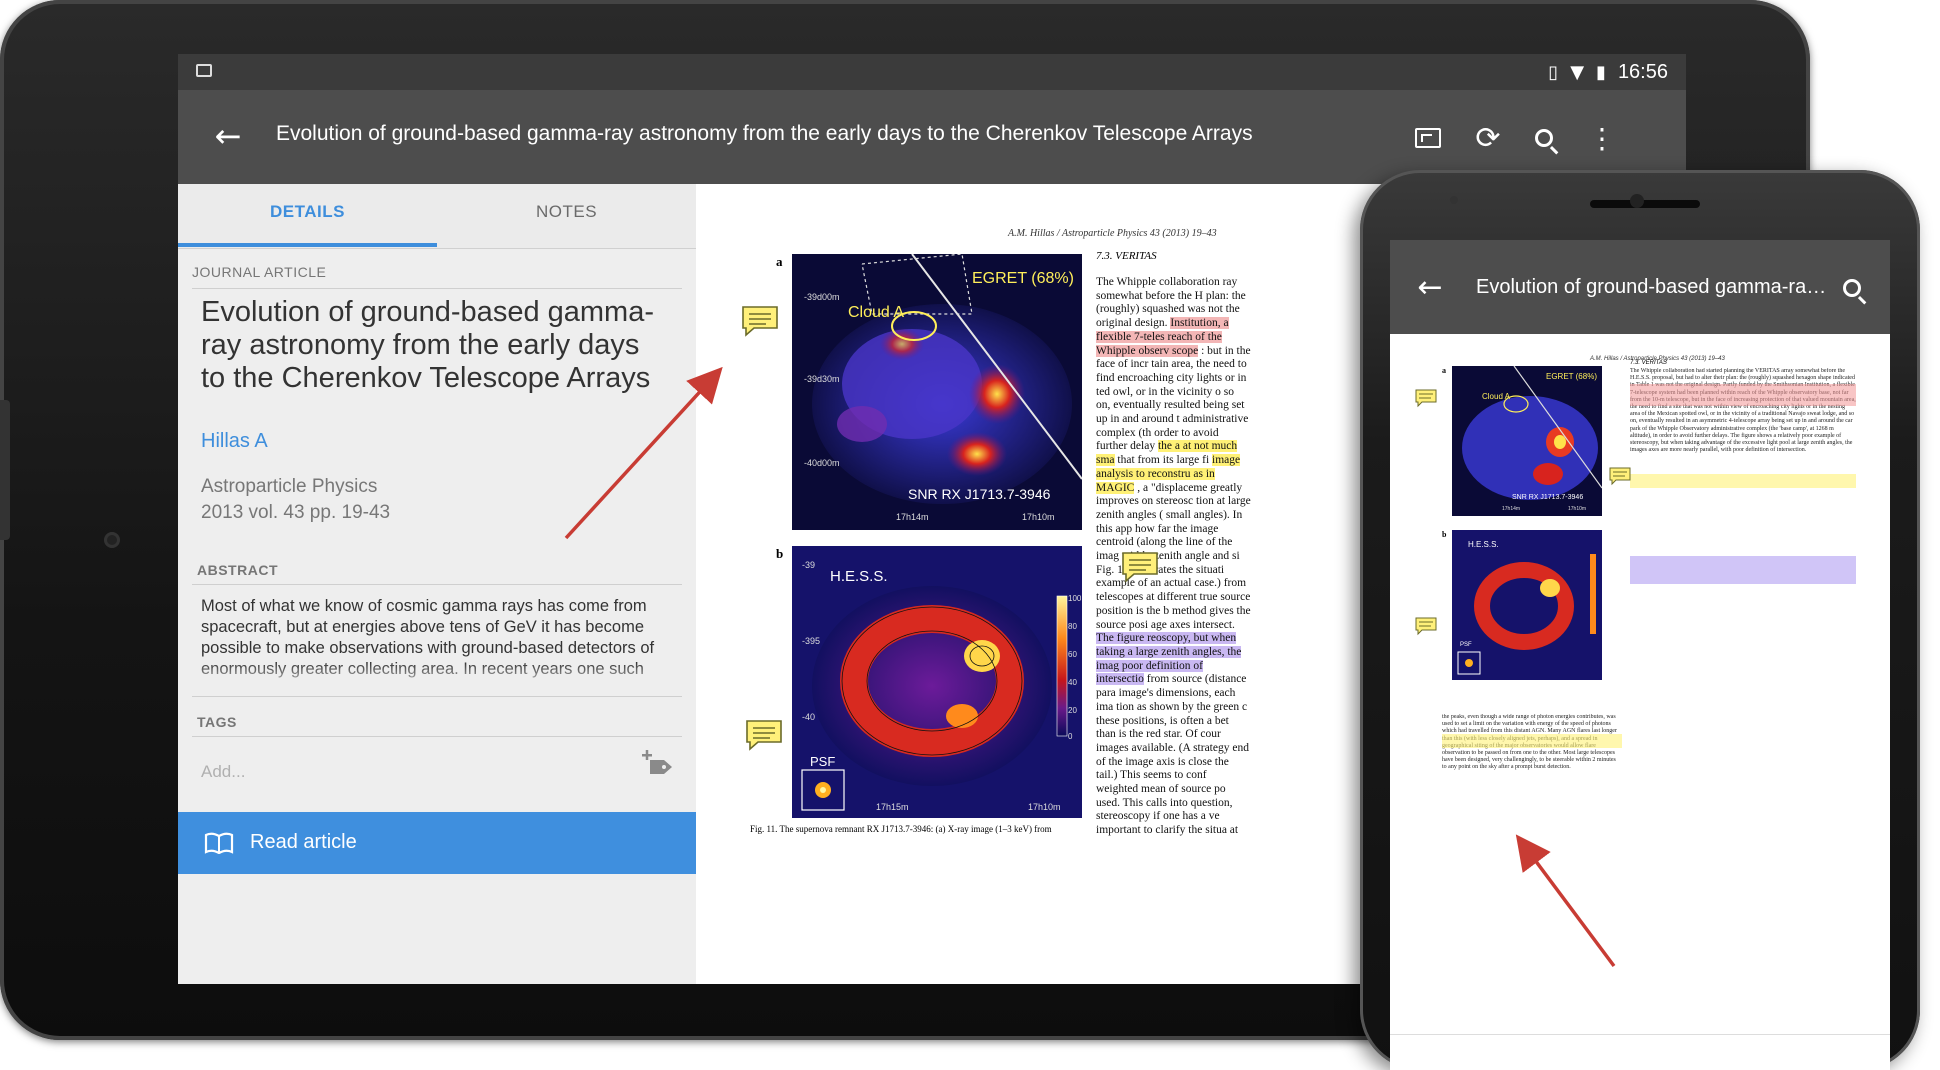  What do you see at coordinates (1444, 370) in the screenshot?
I see `phone-panel-a-letter: a` at bounding box center [1444, 370].